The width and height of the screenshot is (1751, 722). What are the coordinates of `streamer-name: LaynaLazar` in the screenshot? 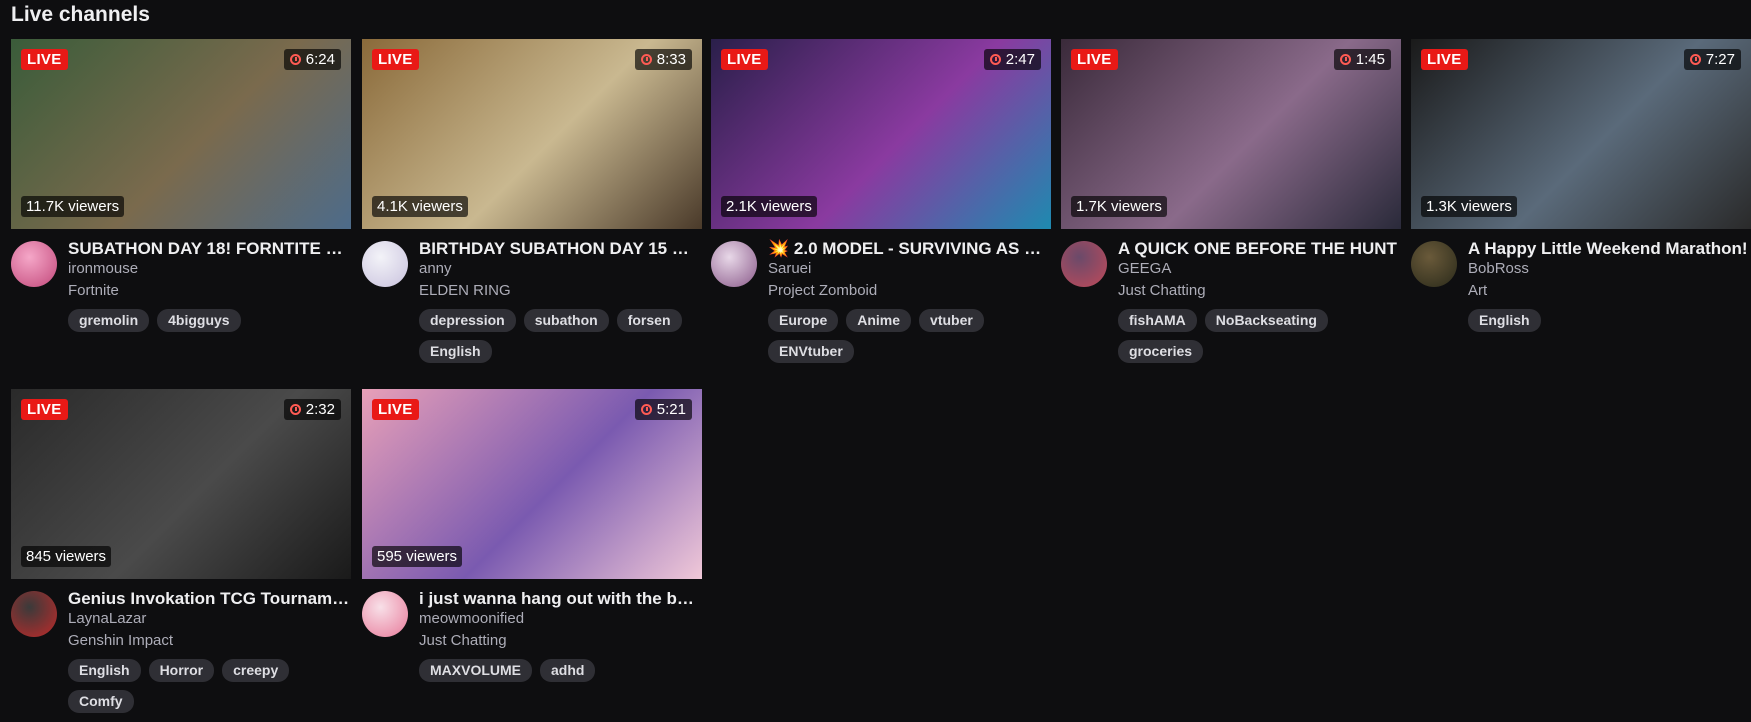 It's located at (107, 618).